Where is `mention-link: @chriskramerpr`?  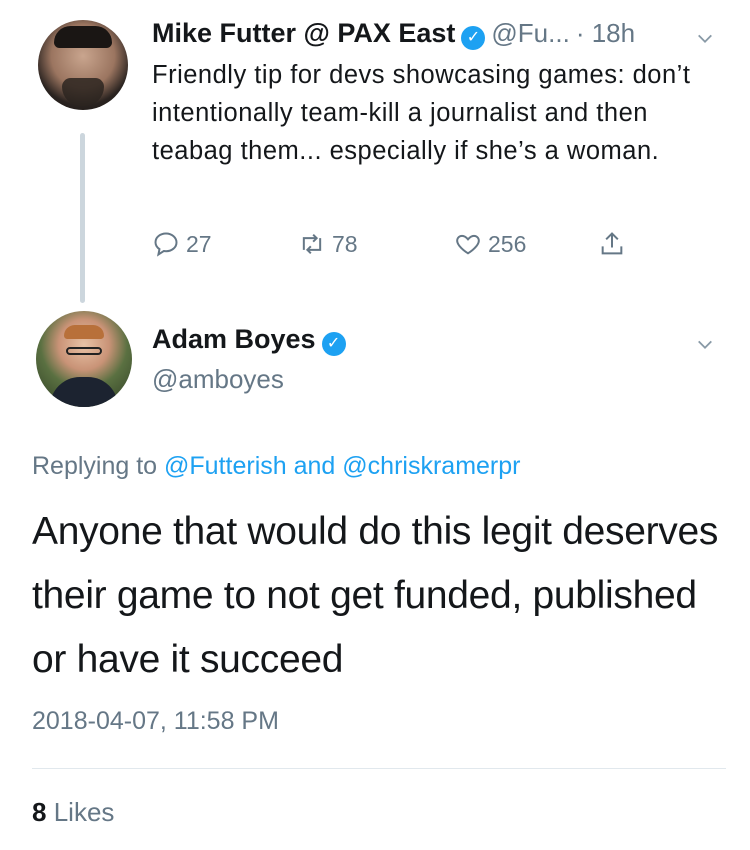
mention-link: @chriskramerpr is located at coordinates (431, 466).